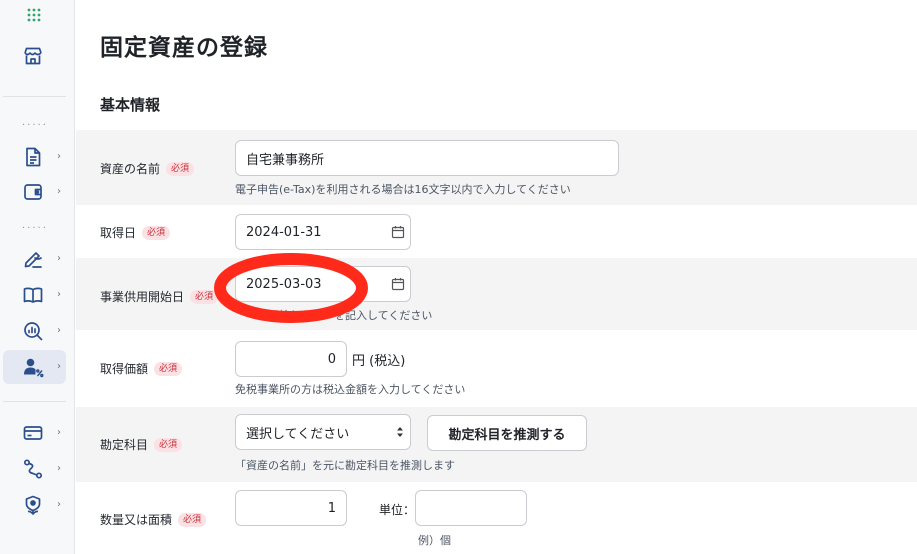  Describe the element at coordinates (33, 56) in the screenshot. I see `store-icon` at that location.